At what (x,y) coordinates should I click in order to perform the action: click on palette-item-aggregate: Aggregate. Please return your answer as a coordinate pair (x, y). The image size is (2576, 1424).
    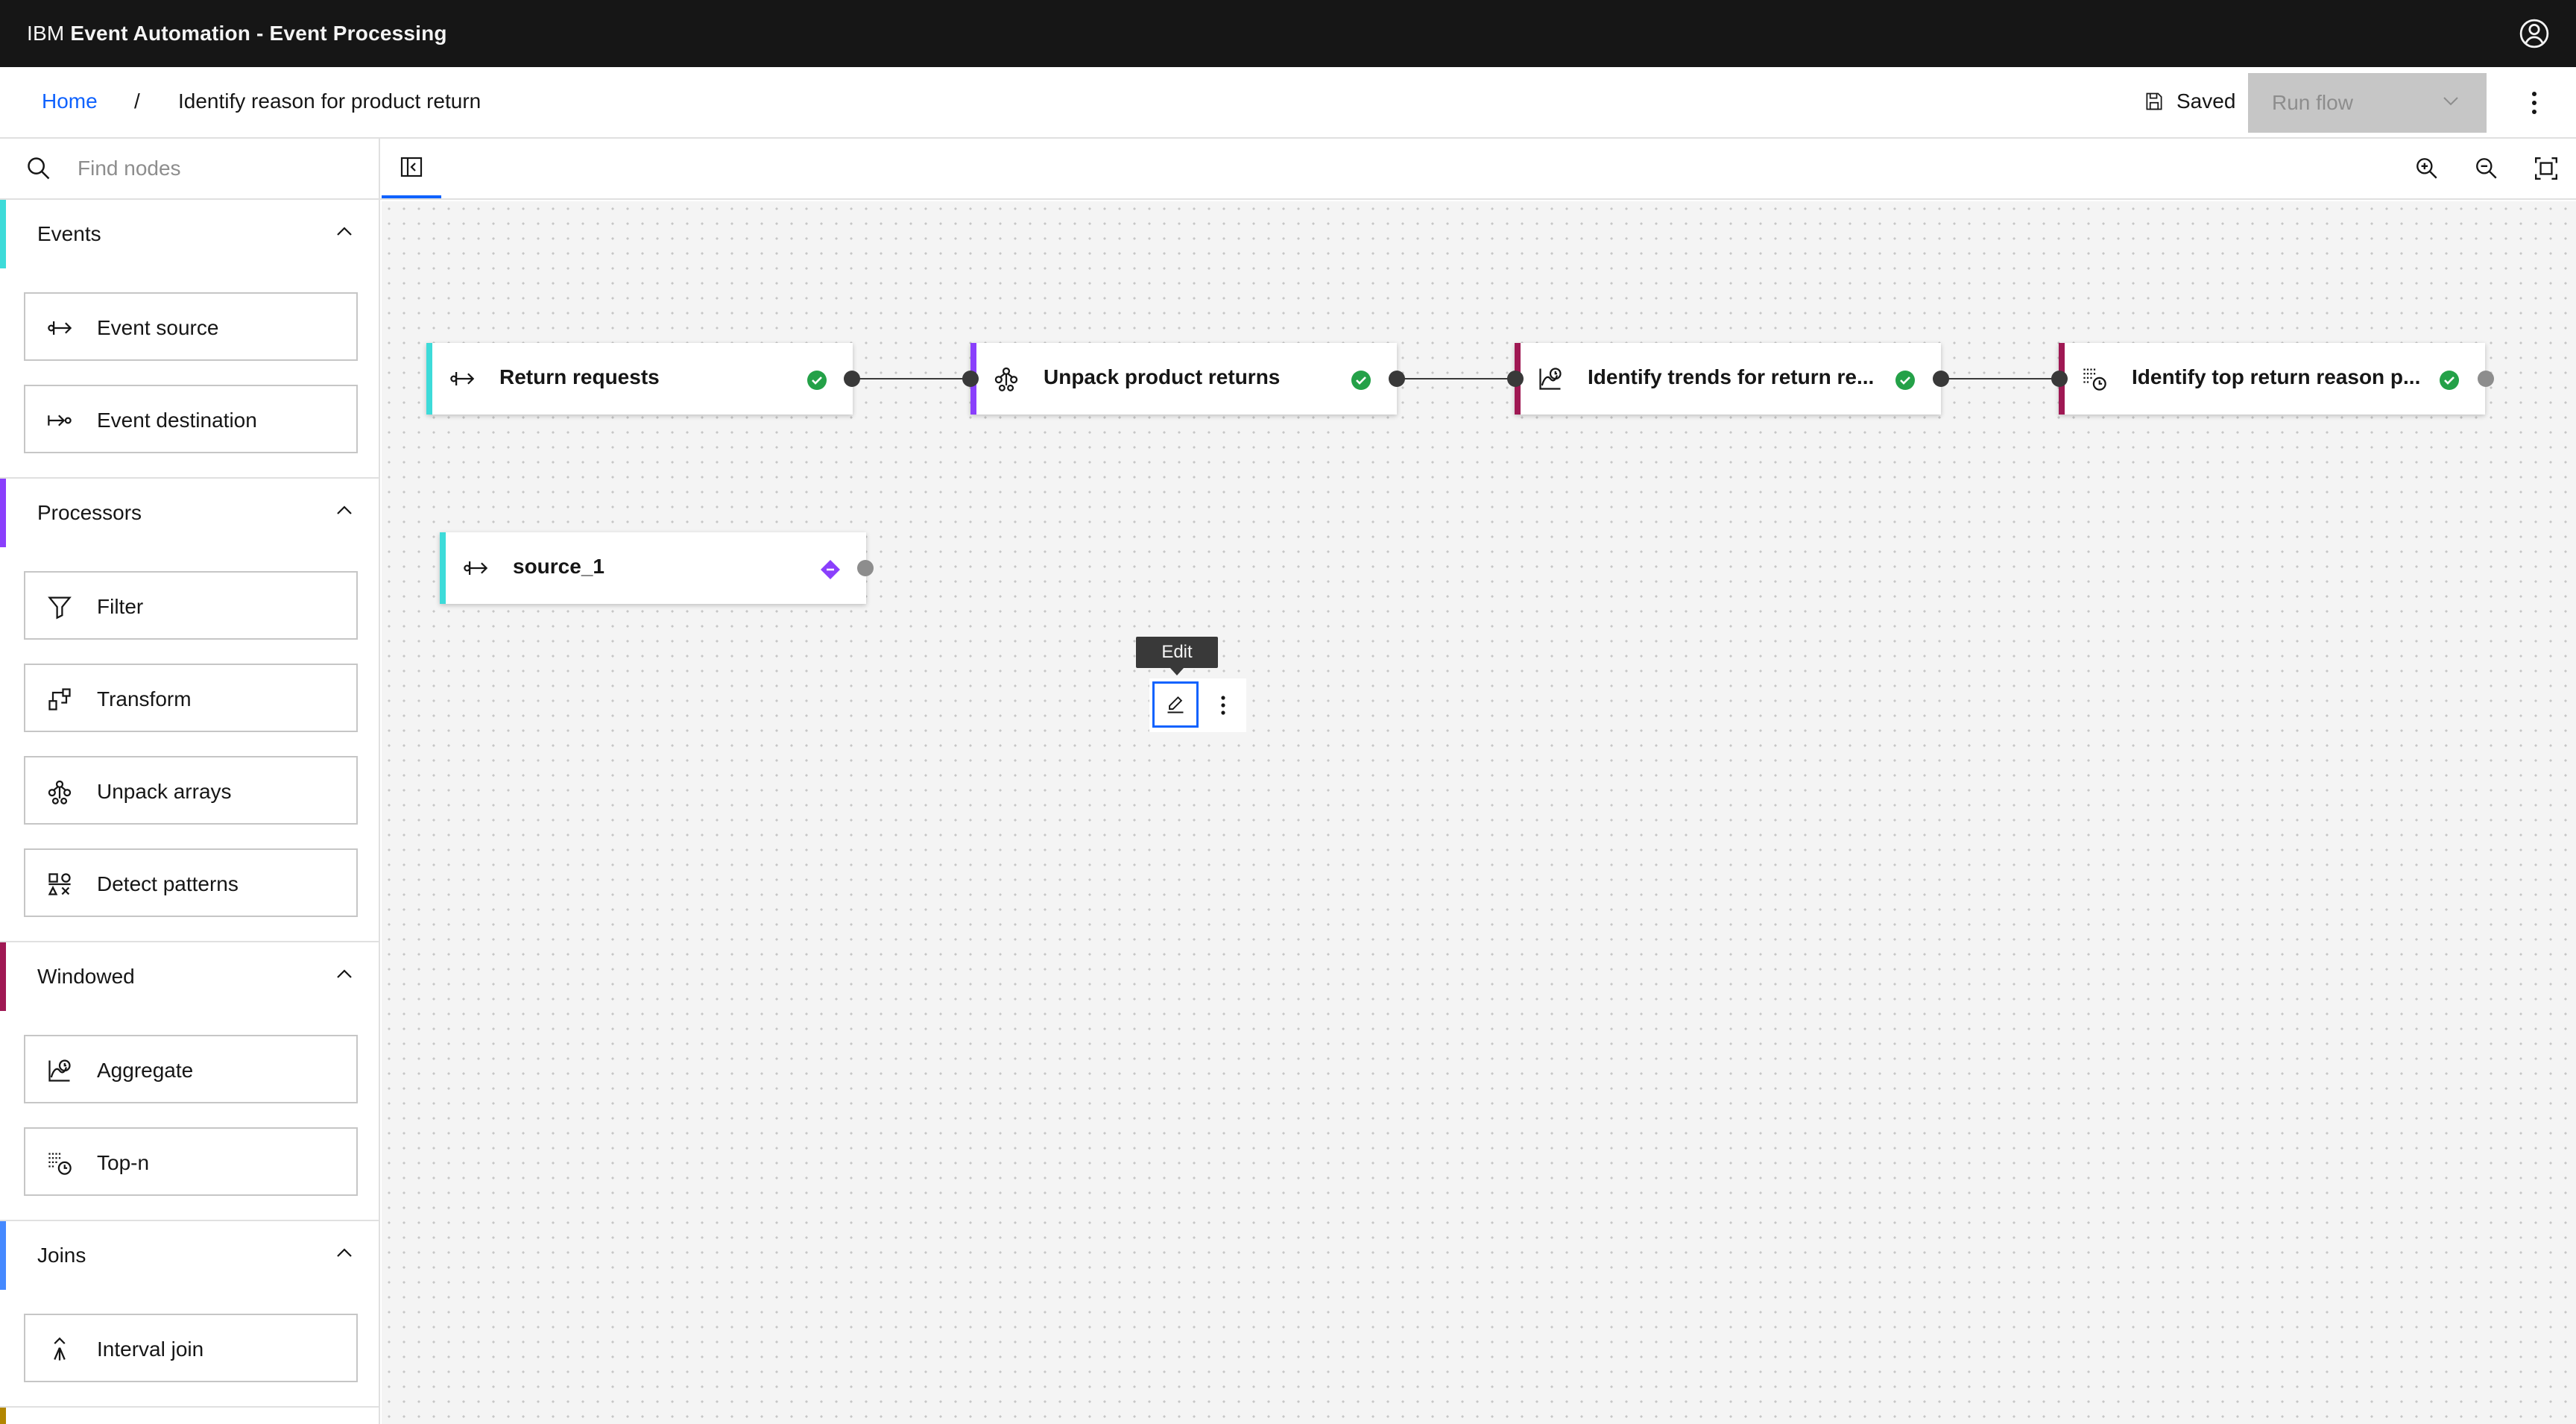
    Looking at the image, I should click on (191, 1069).